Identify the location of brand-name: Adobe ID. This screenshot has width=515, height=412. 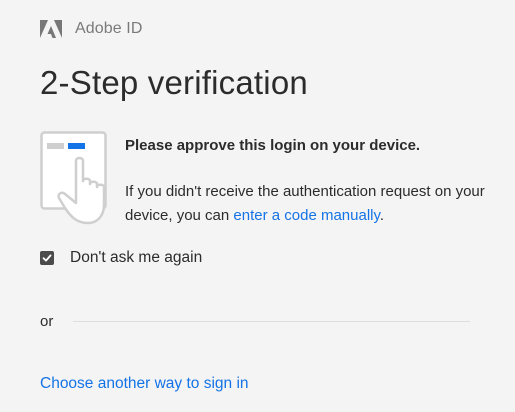
(109, 28).